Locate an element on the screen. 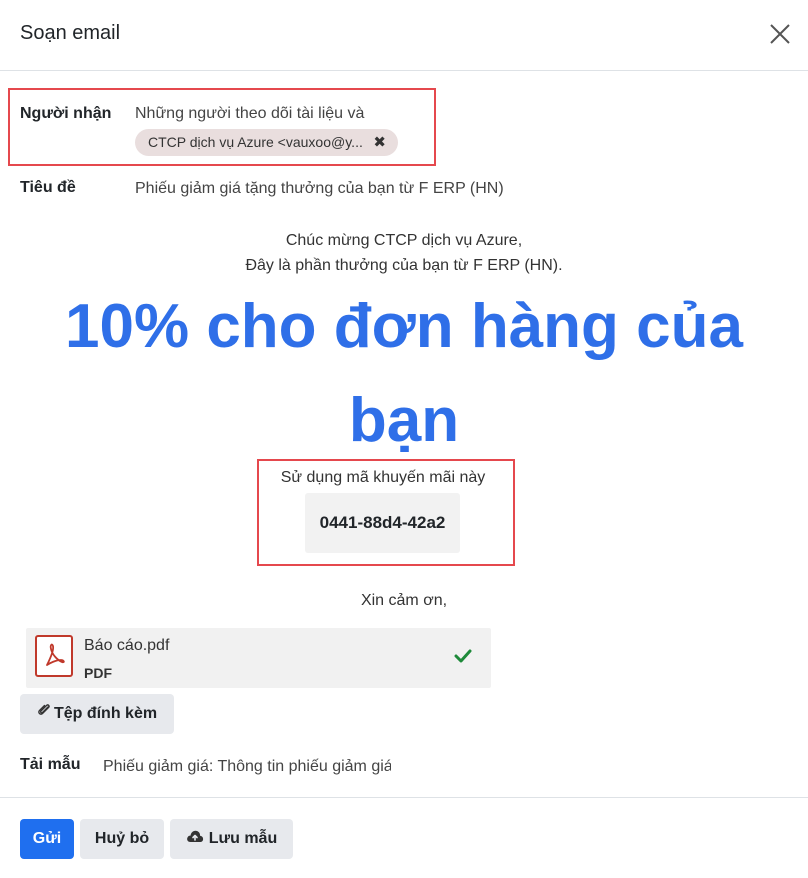 The image size is (808, 878). save-template-button: Lưu mẫu is located at coordinates (231, 839).